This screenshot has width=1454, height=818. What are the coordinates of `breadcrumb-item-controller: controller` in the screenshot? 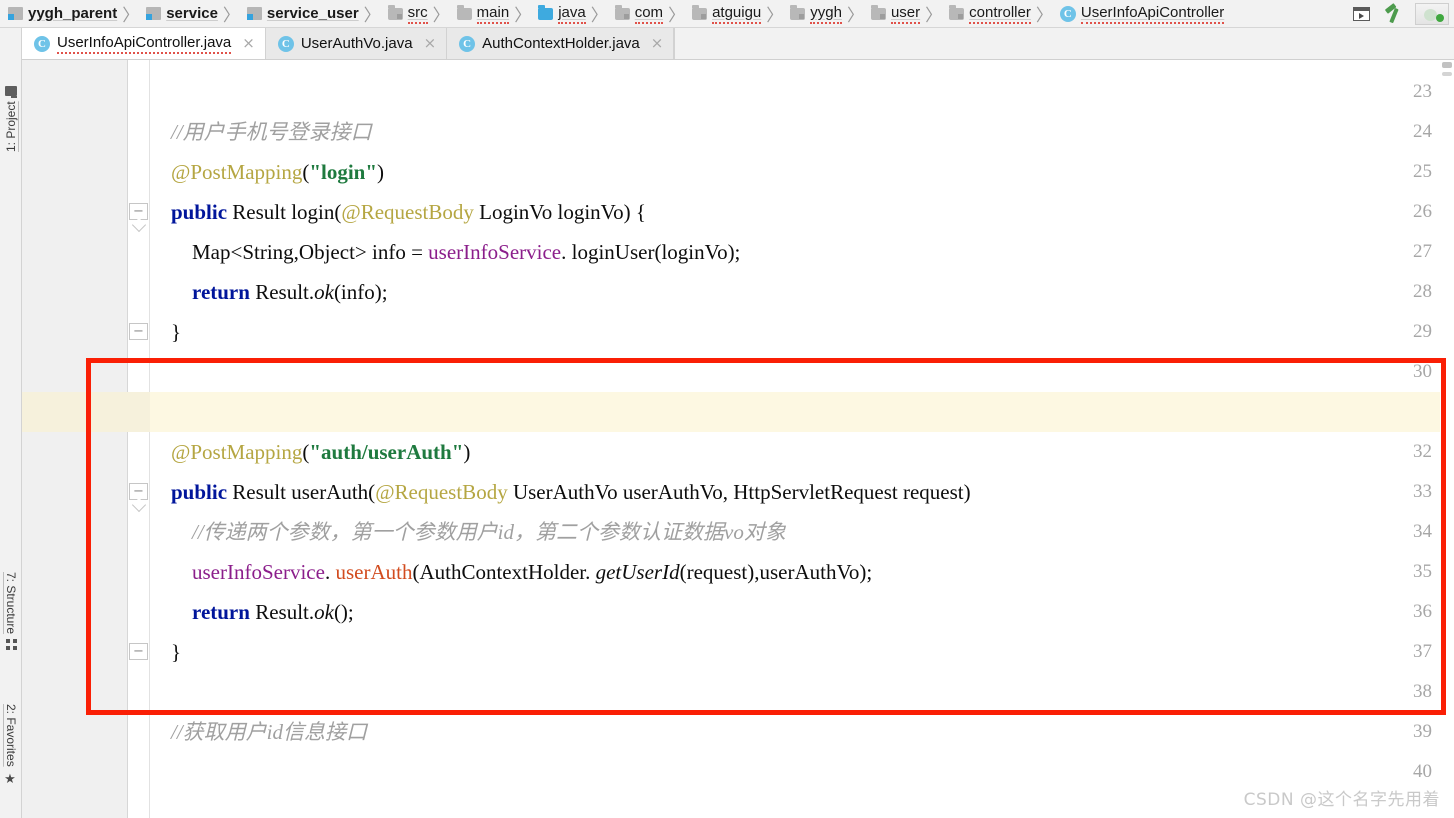 It's located at (989, 14).